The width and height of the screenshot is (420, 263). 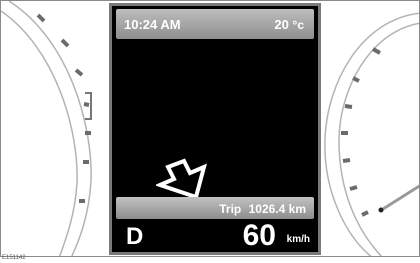 What do you see at coordinates (135, 236) in the screenshot?
I see `gear-indicator: D` at bounding box center [135, 236].